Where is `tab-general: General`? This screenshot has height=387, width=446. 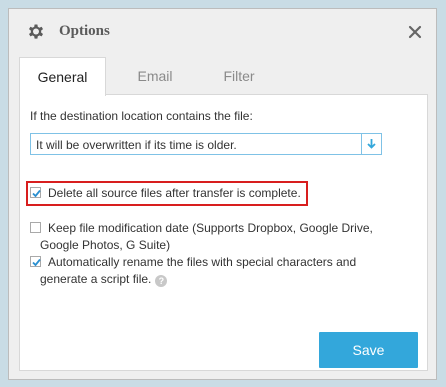 tab-general: General is located at coordinates (62, 76).